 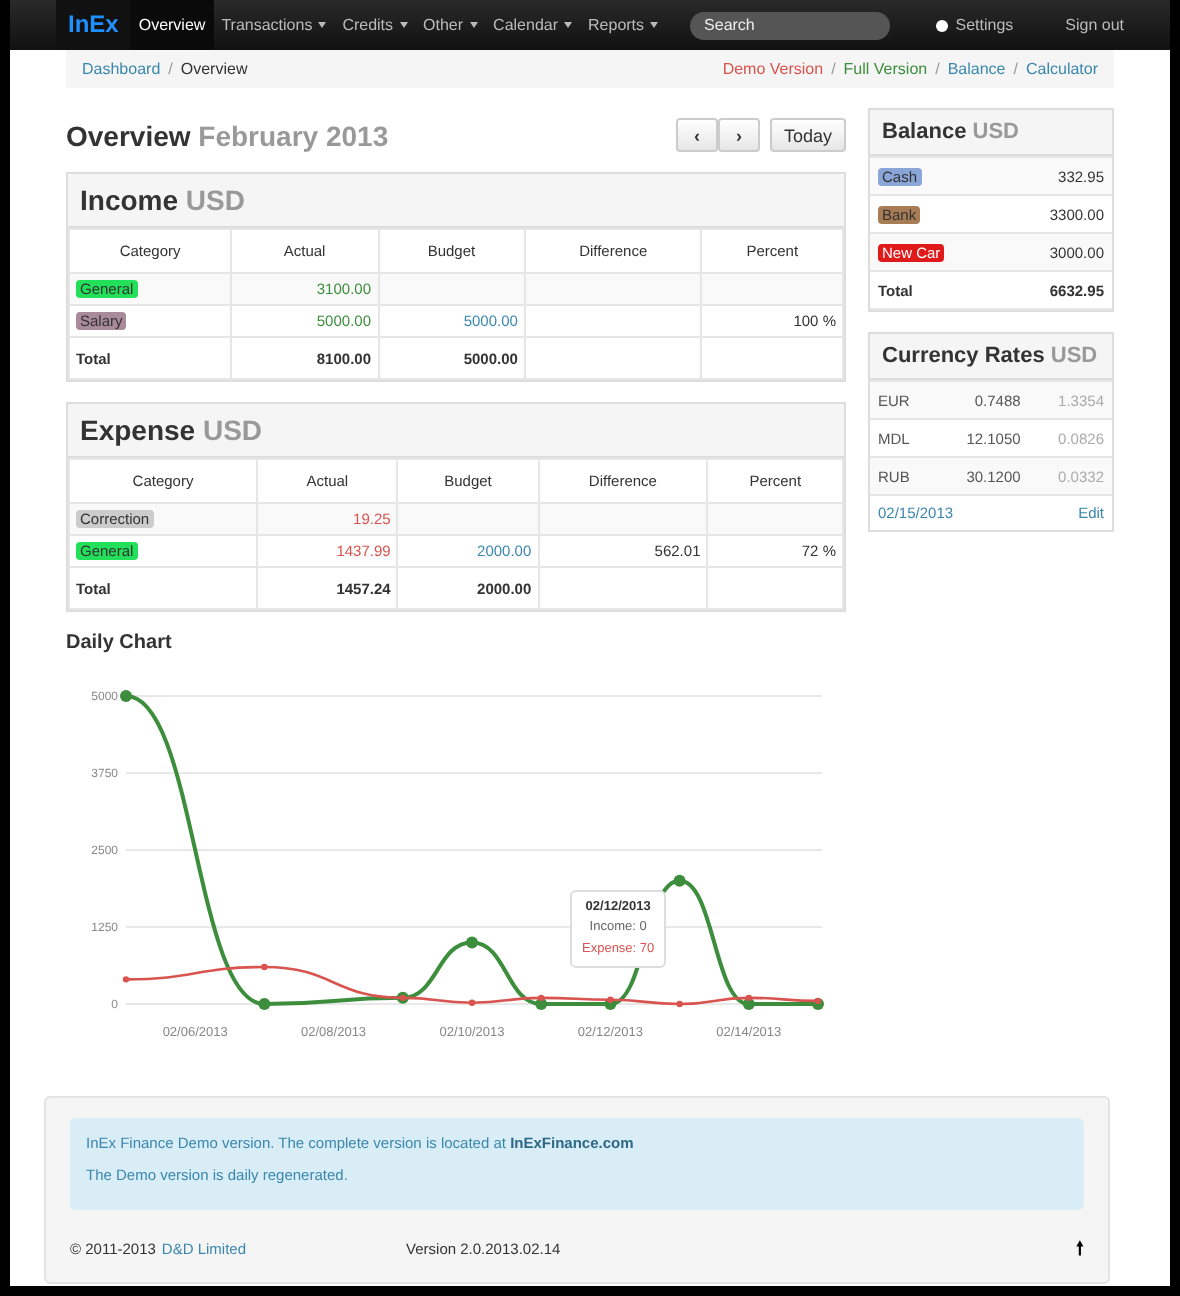 I want to click on breadcrumb-link: Dashboard, so click(x=121, y=69).